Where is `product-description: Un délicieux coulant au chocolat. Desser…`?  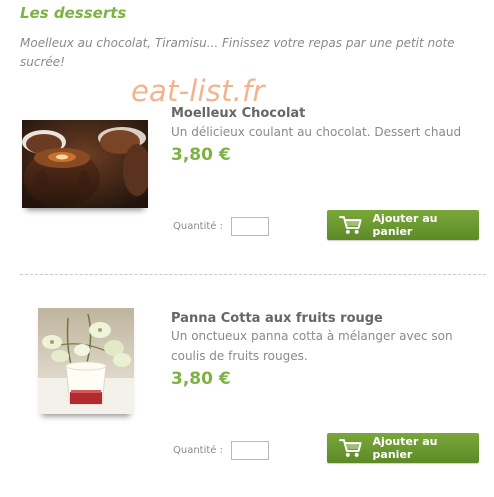
product-description: Un délicieux coulant au chocolat. Desser… is located at coordinates (316, 132).